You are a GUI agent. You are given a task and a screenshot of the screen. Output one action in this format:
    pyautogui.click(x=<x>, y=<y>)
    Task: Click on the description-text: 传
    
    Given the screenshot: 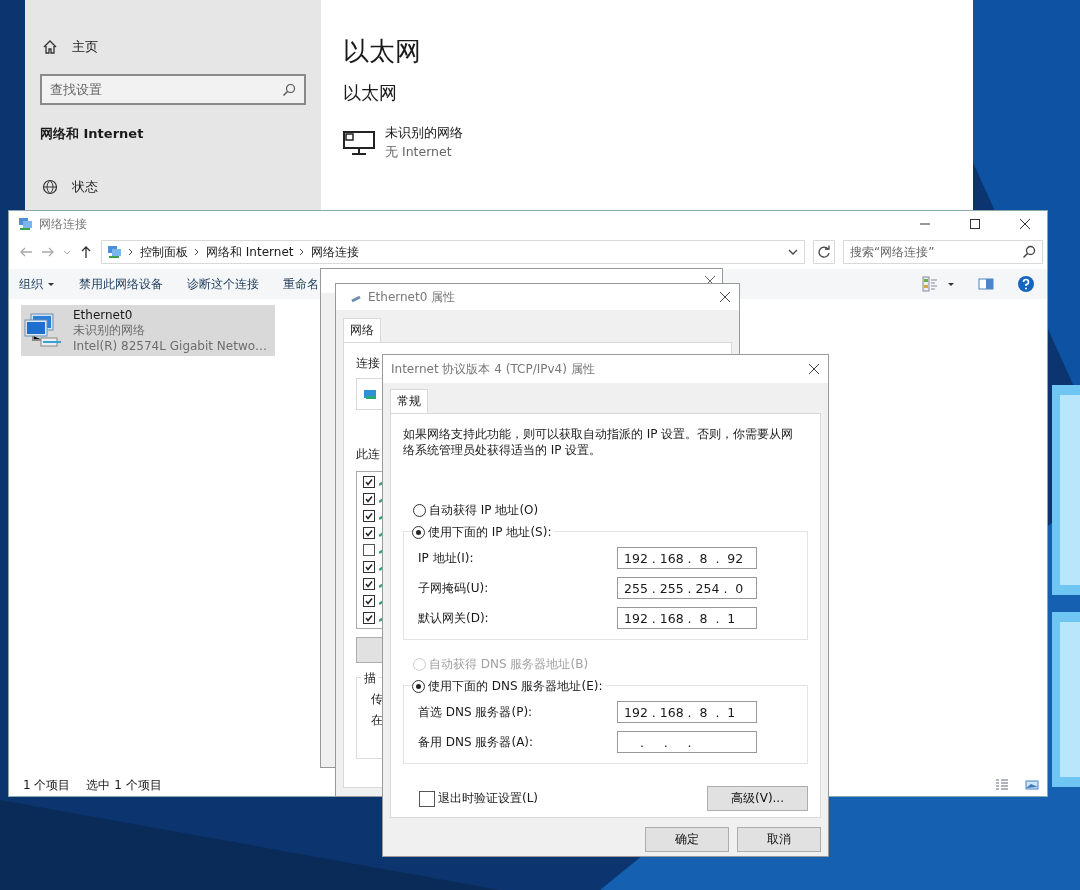 What is the action you would take?
    pyautogui.click(x=377, y=699)
    